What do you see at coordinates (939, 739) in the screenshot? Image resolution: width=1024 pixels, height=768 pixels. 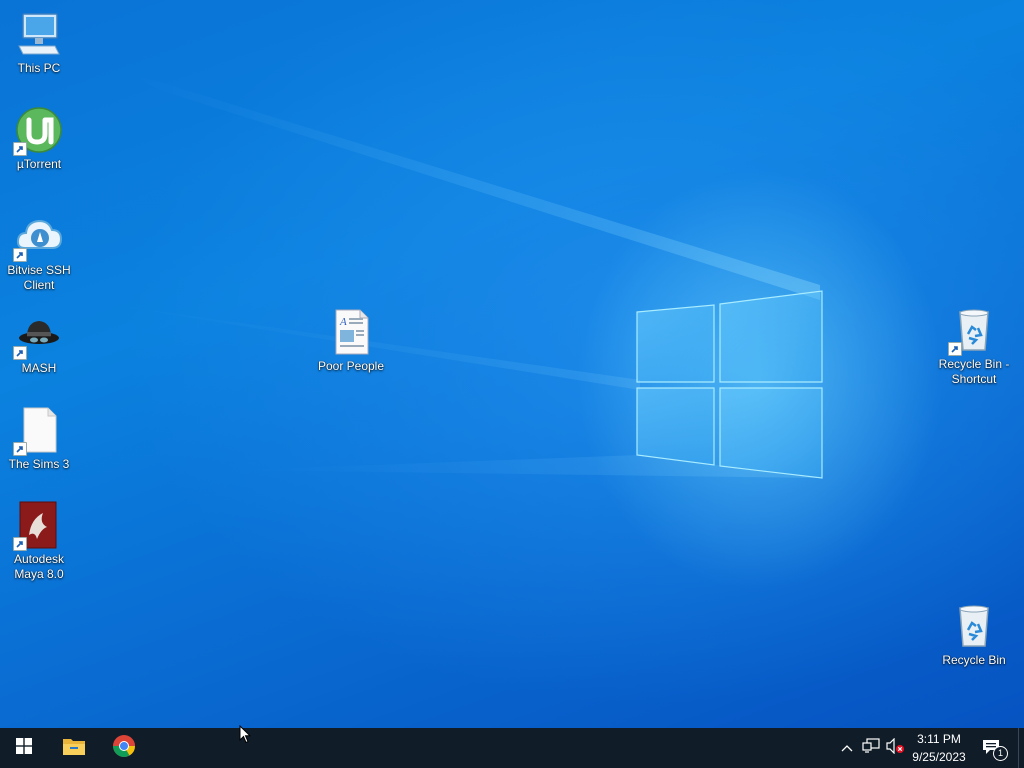 I see `clock-time: 3:11 PM` at bounding box center [939, 739].